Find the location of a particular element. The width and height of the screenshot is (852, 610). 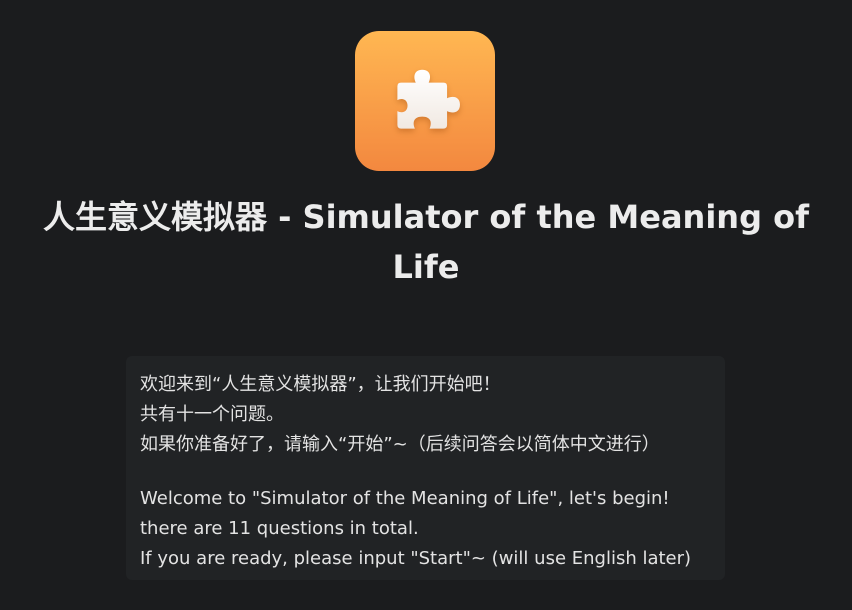

message-line: 共有十一个问题。 is located at coordinates (212, 414).